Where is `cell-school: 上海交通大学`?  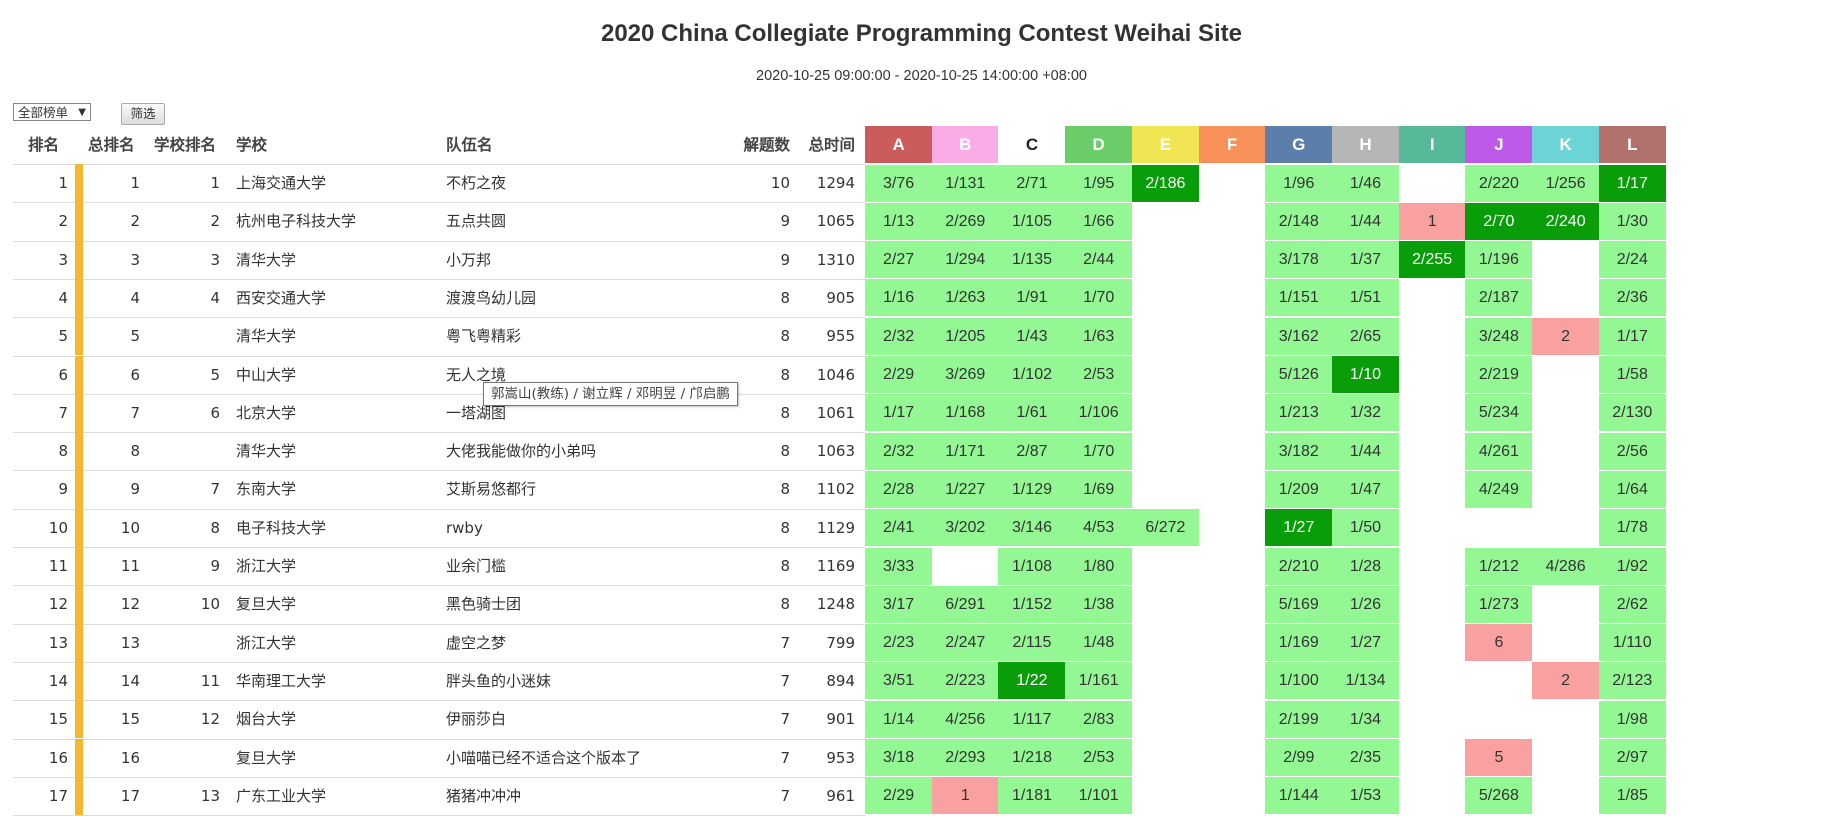
cell-school: 上海交通大学 is located at coordinates (336, 183).